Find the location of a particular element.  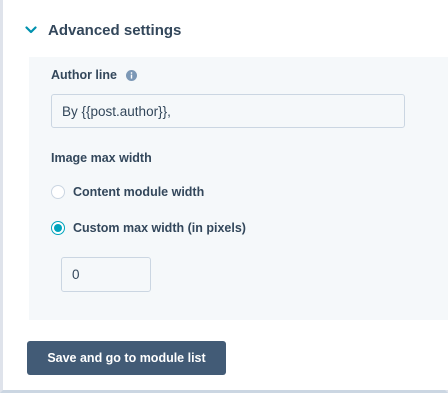

advanced-settings-toggle: Advanced settings is located at coordinates (102, 30).